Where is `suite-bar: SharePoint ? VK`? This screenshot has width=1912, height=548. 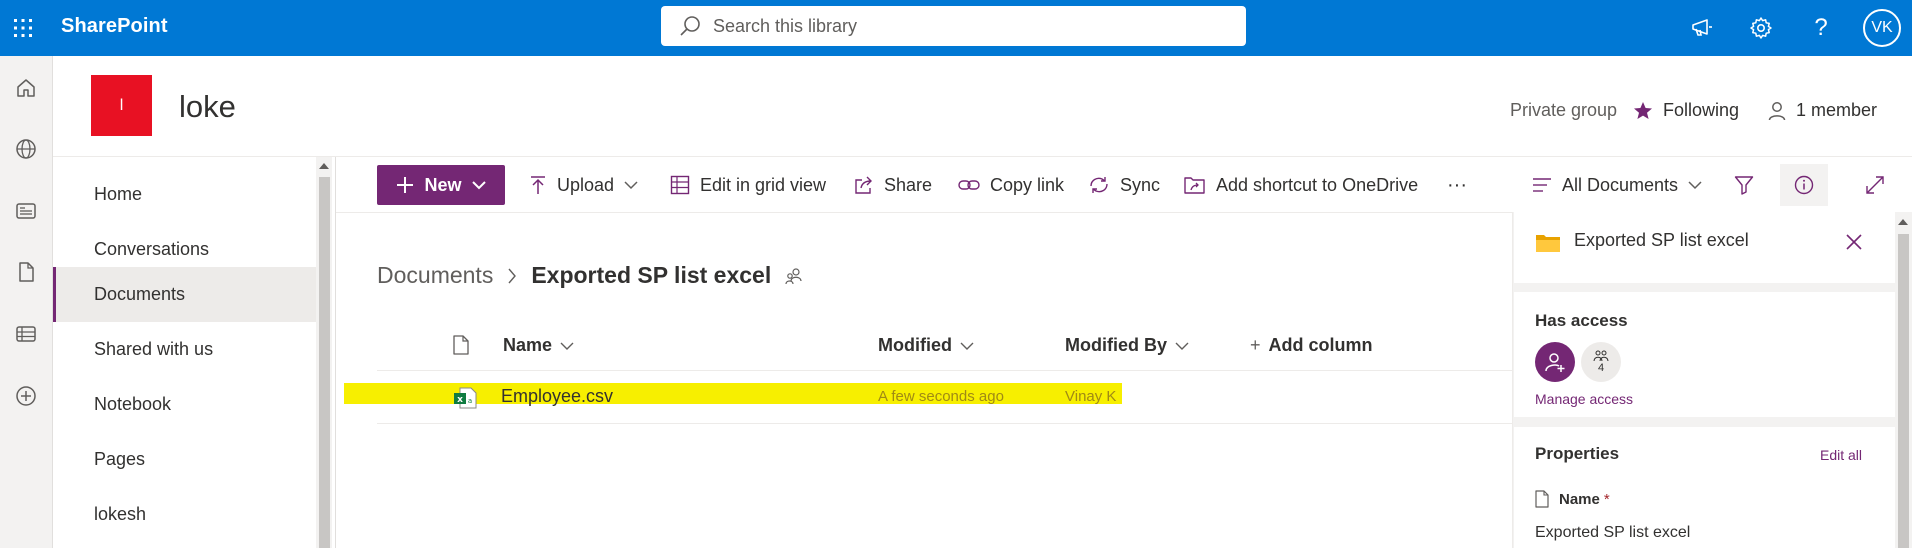 suite-bar: SharePoint ? VK is located at coordinates (956, 28).